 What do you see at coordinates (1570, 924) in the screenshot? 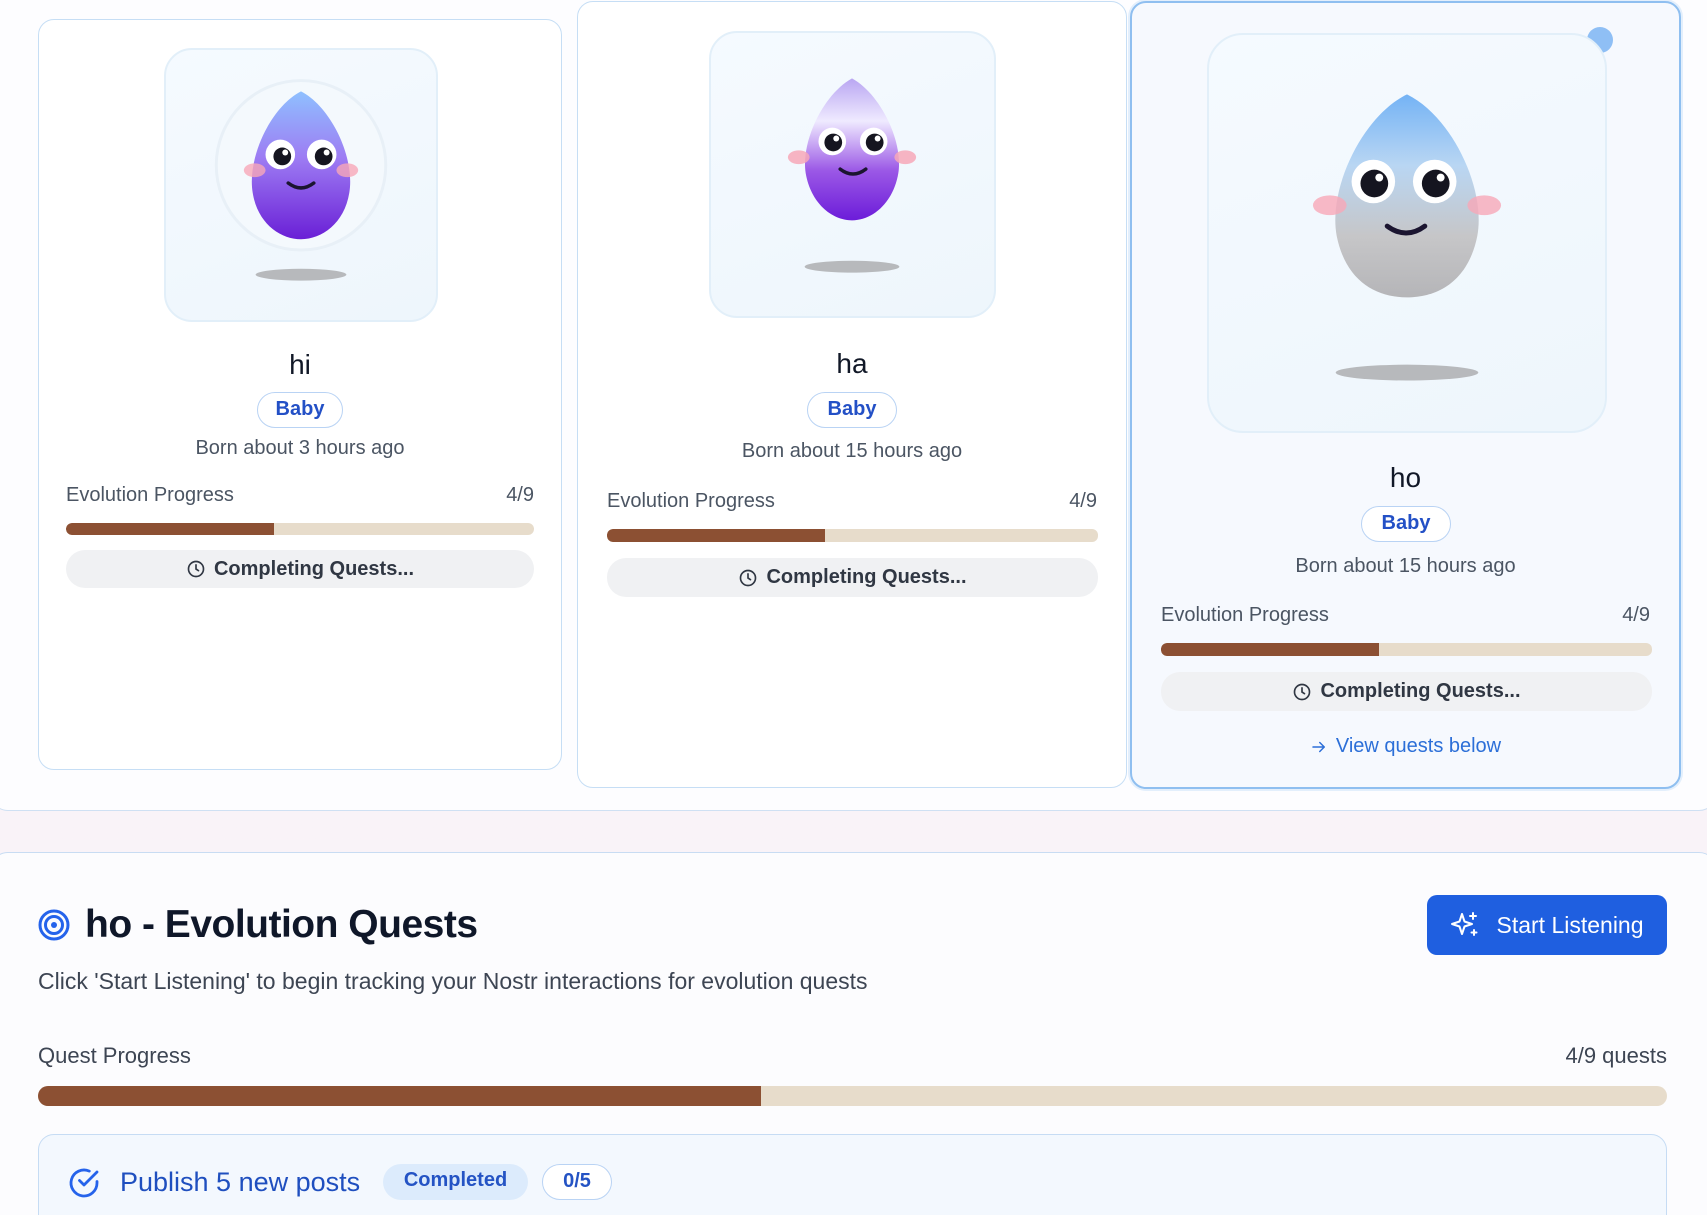
I see `start-listening-label: Start Listening` at bounding box center [1570, 924].